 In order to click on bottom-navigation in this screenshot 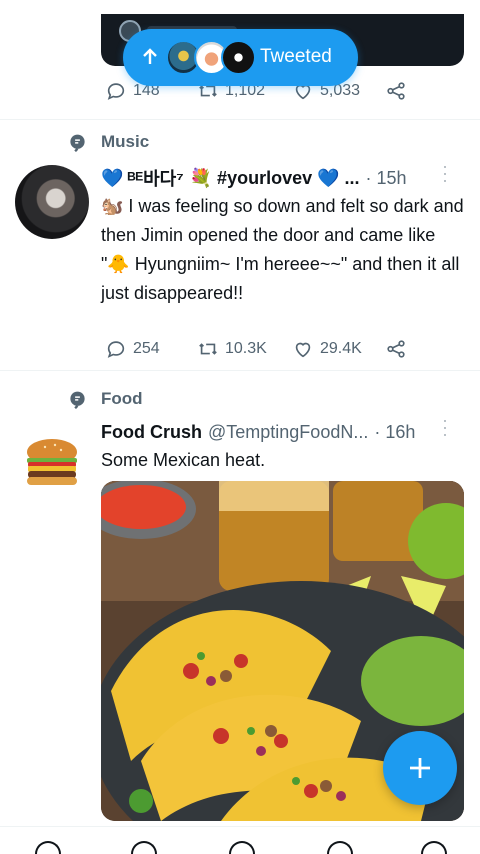, I will do `click(240, 840)`.